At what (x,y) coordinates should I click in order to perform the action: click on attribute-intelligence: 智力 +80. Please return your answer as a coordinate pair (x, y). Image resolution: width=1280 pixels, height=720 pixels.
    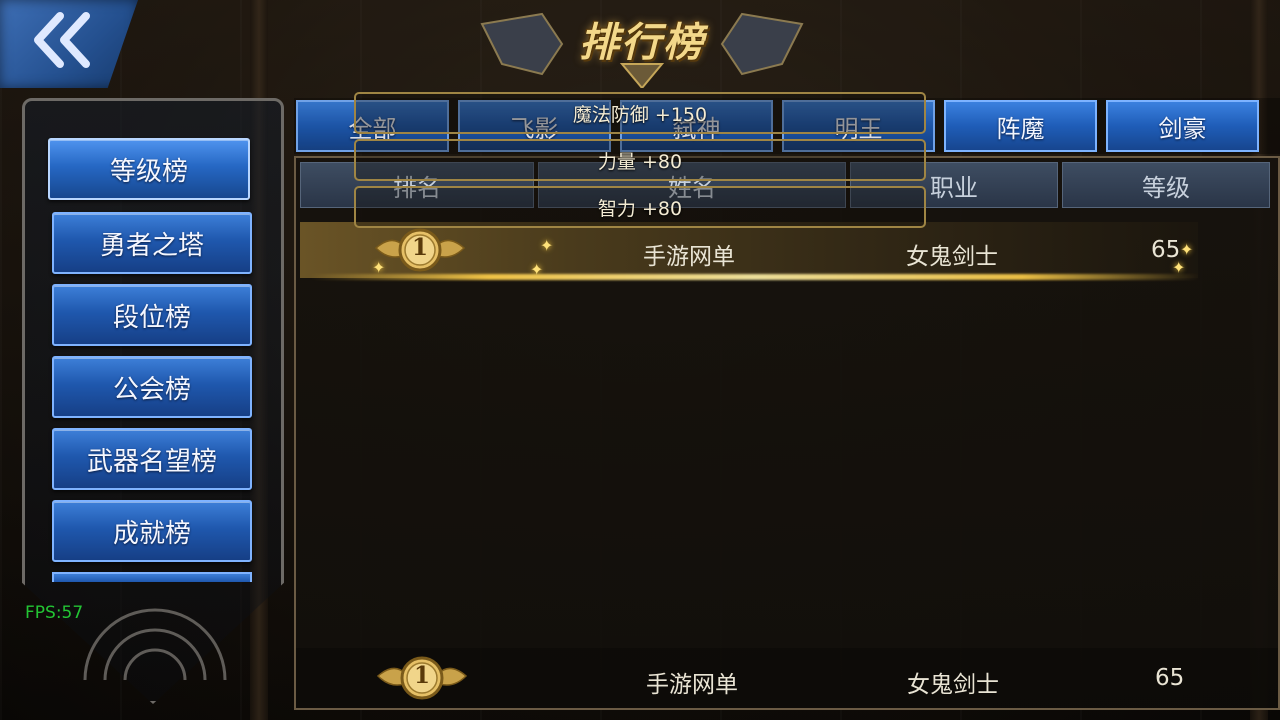
    Looking at the image, I should click on (640, 207).